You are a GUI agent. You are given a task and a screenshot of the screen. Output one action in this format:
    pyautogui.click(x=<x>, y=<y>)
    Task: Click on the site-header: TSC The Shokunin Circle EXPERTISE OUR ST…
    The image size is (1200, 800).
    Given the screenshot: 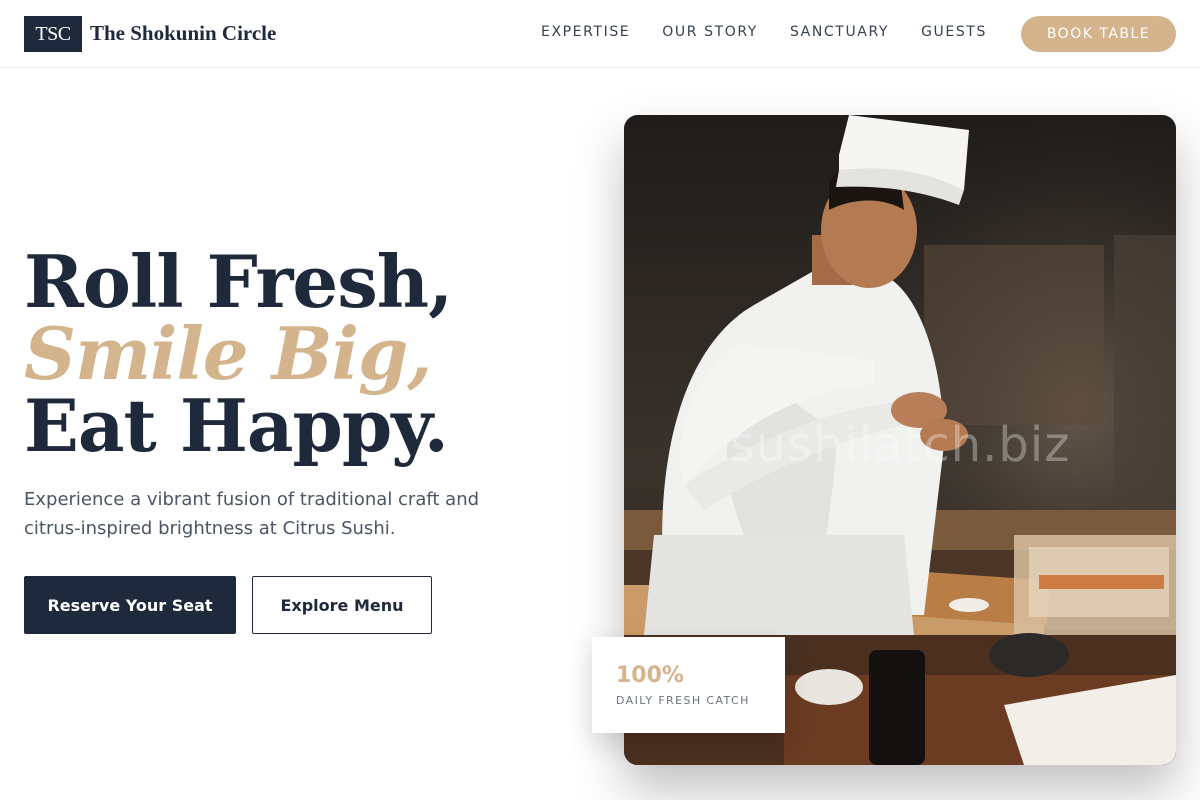 What is the action you would take?
    pyautogui.click(x=600, y=34)
    